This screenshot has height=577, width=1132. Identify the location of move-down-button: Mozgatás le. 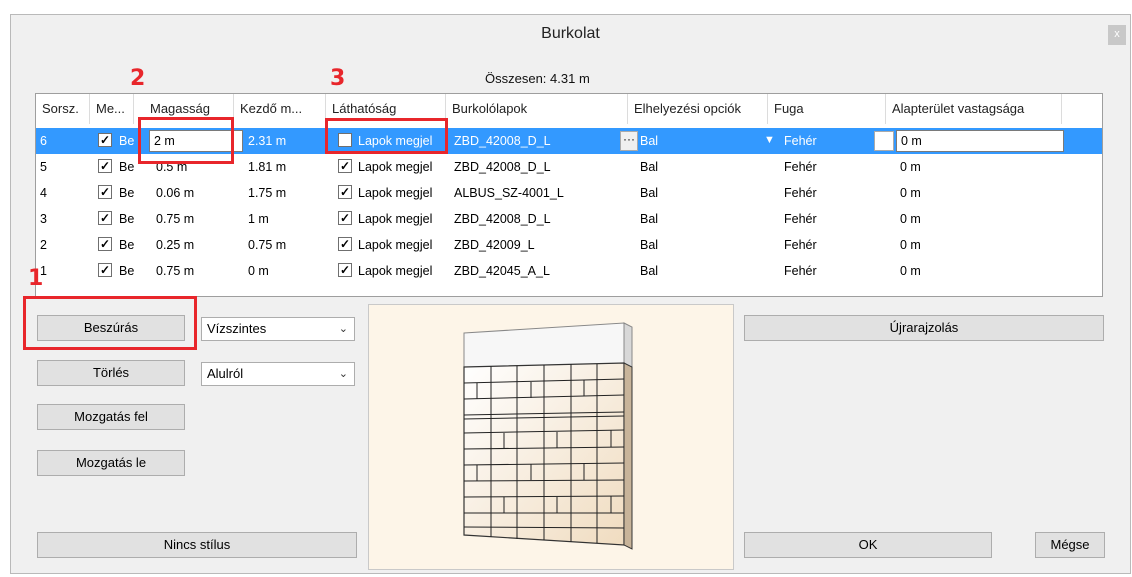
(111, 463).